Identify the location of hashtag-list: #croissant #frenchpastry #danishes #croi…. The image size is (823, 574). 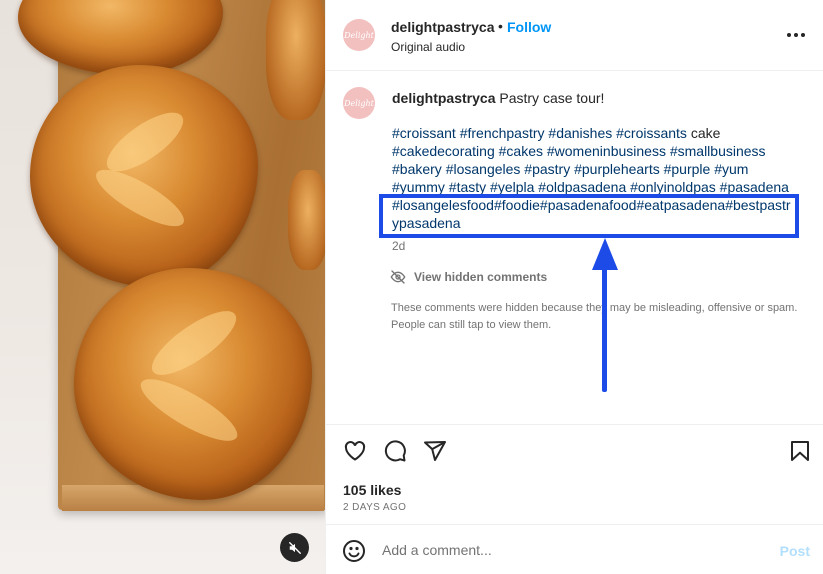
(597, 178).